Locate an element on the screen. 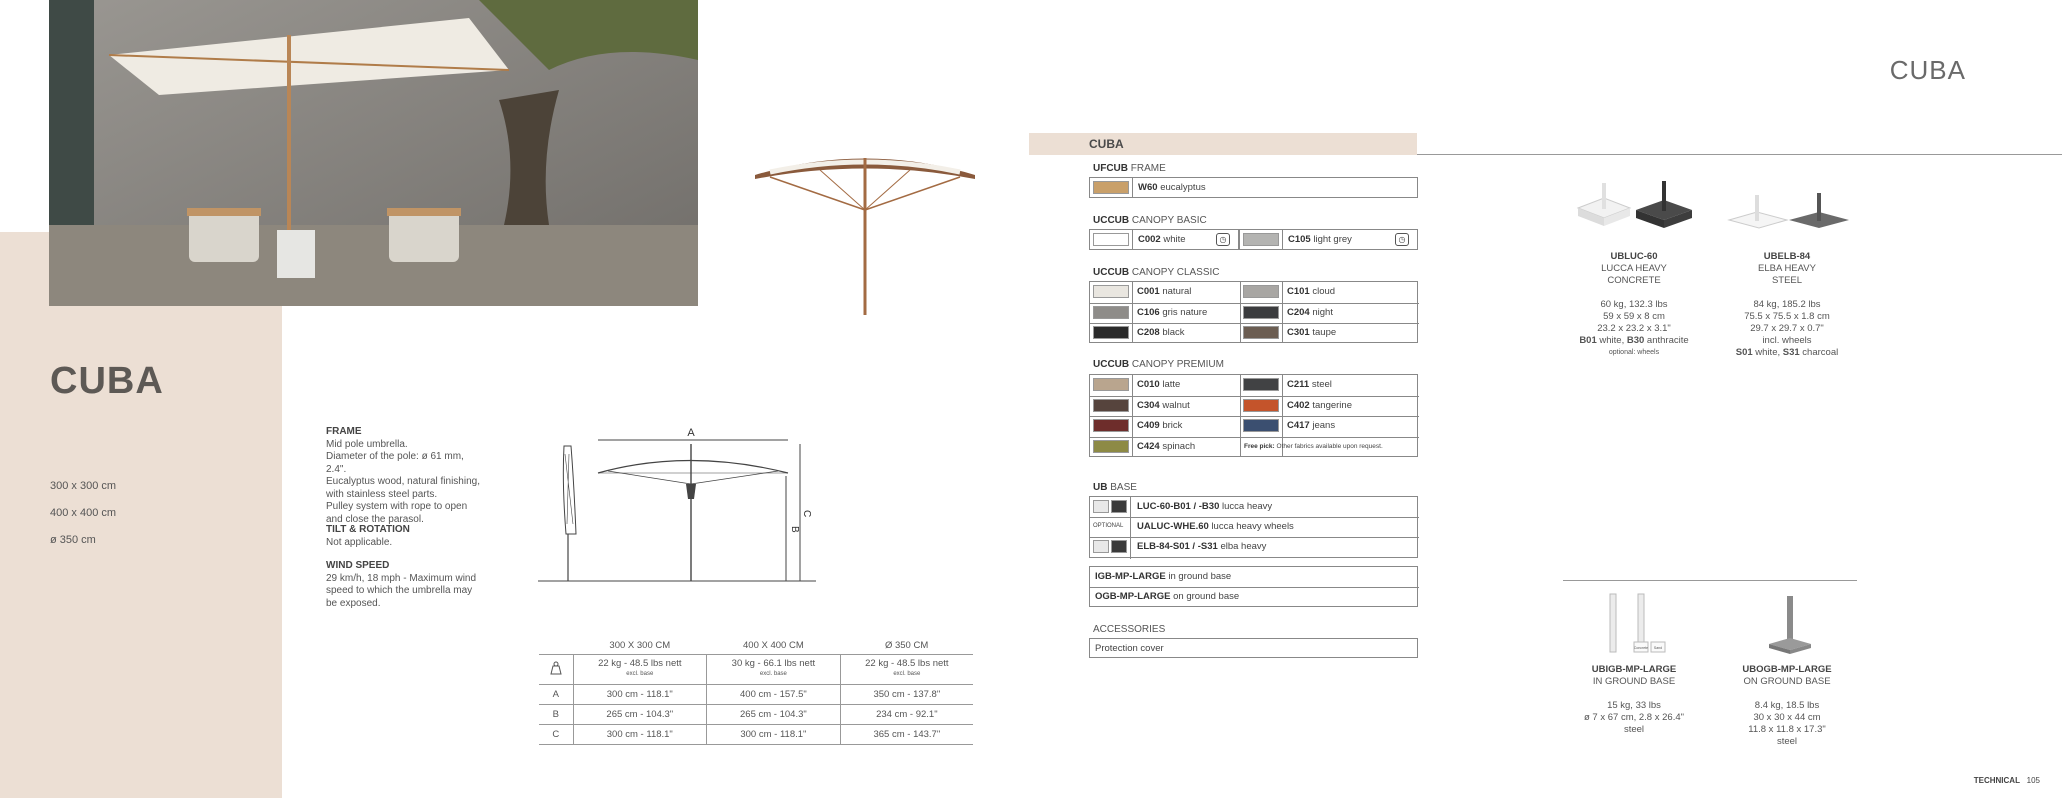  table-cell: 30 kg - 66.1 lbs nett excl. base is located at coordinates (773, 669).